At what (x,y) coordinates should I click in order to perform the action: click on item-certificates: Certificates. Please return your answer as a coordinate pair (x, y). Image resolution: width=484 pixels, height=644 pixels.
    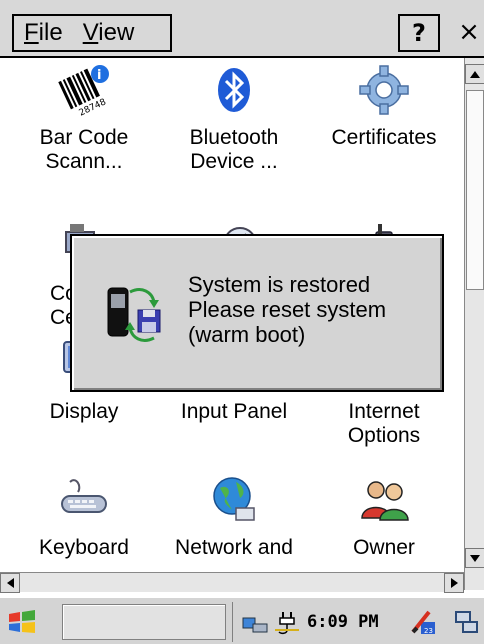
    Looking at the image, I should click on (384, 106).